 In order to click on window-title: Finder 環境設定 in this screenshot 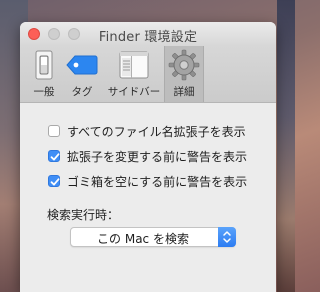, I will do `click(148, 37)`.